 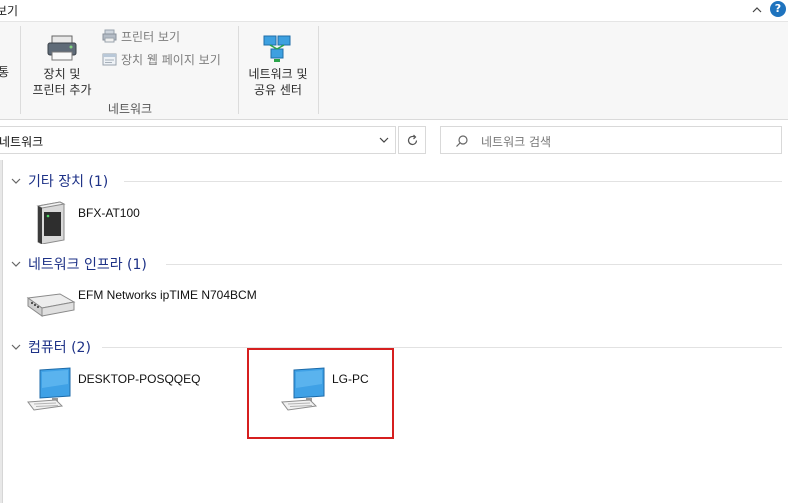 I want to click on webpage-icon, so click(x=109, y=59).